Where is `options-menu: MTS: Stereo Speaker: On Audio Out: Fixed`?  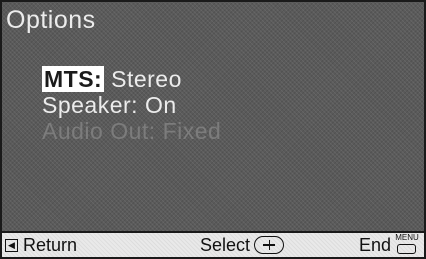
options-menu: MTS: Stereo Speaker: On Audio Out: Fixed is located at coordinates (131, 105).